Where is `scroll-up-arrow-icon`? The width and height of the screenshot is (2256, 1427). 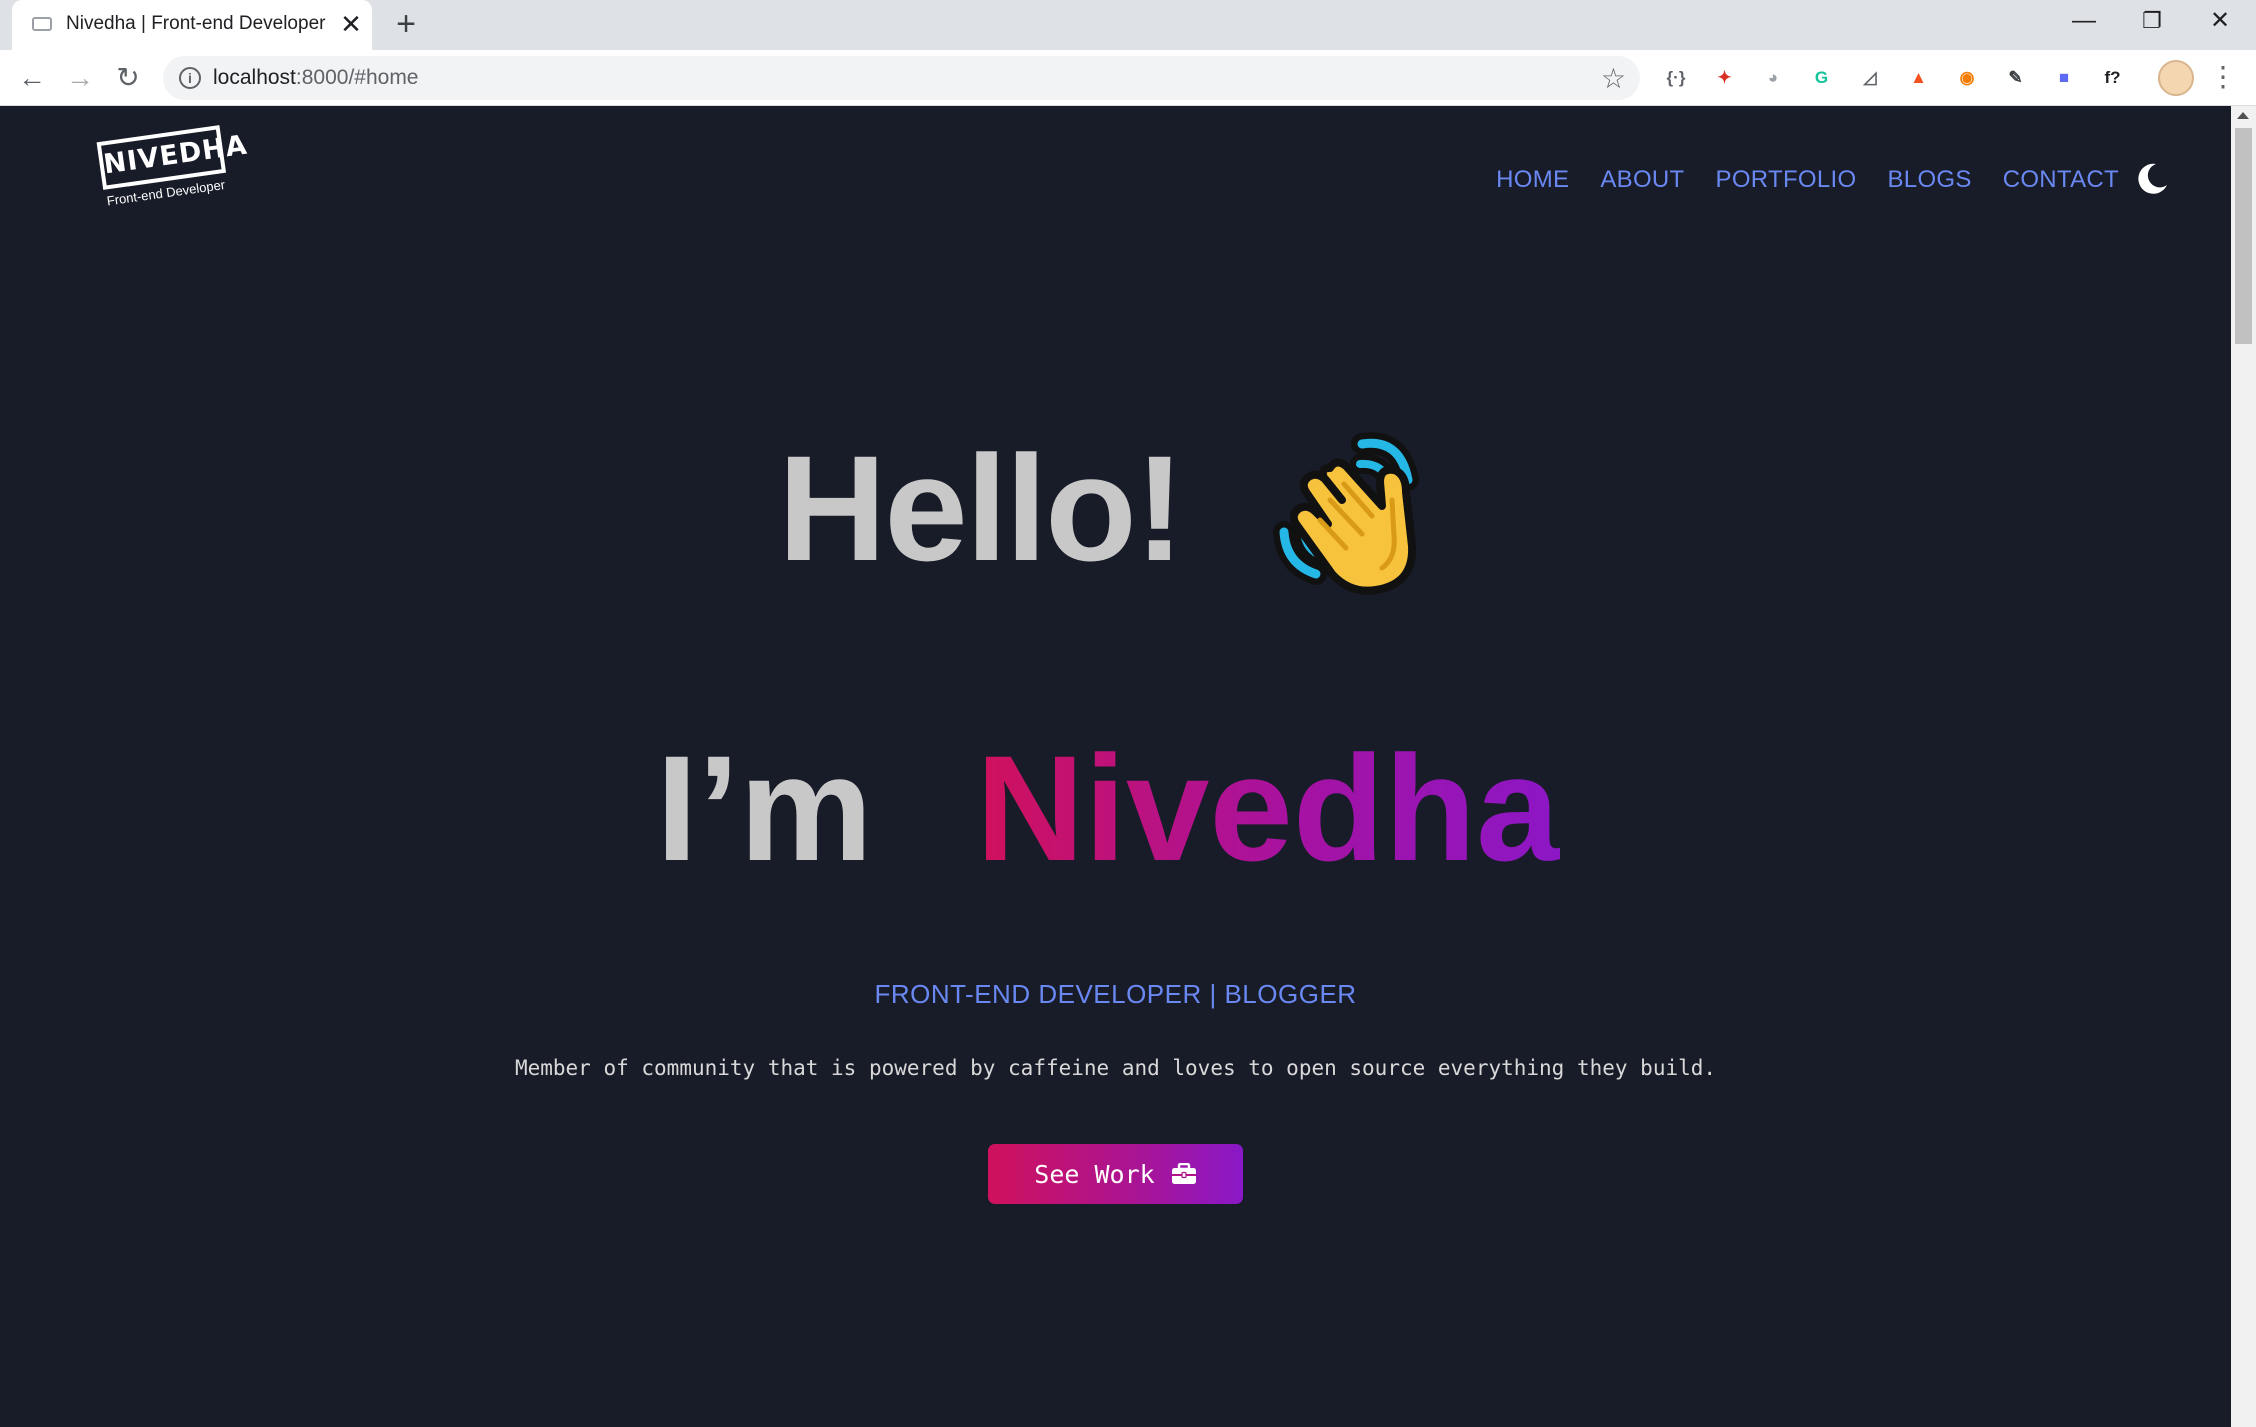
scroll-up-arrow-icon is located at coordinates (2243, 115).